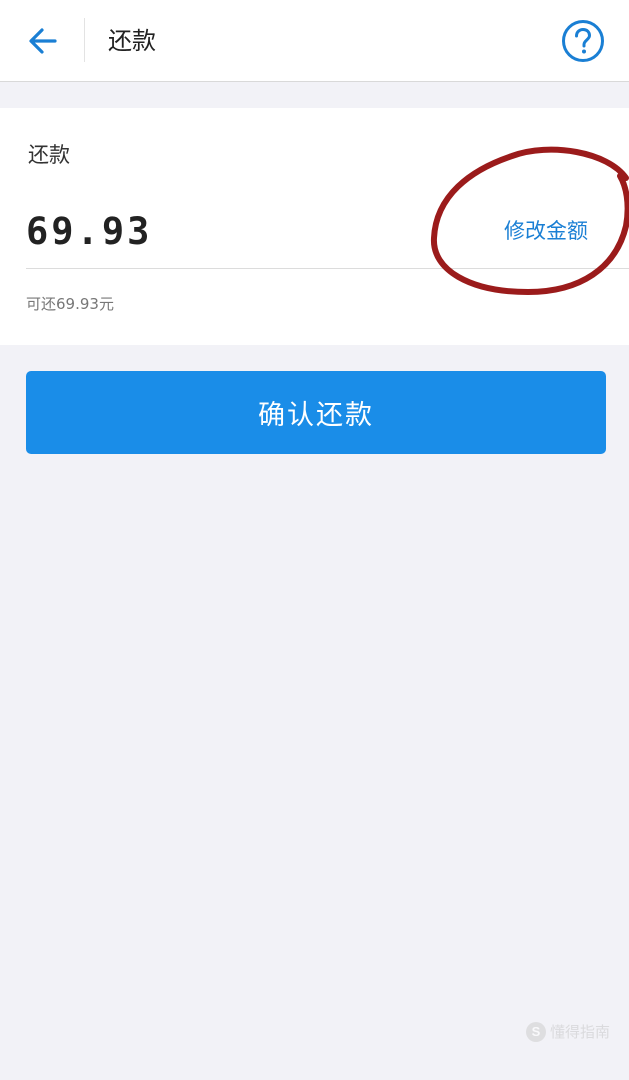 This screenshot has width=629, height=1080. Describe the element at coordinates (49, 155) in the screenshot. I see `repayment-label: 还款` at that location.